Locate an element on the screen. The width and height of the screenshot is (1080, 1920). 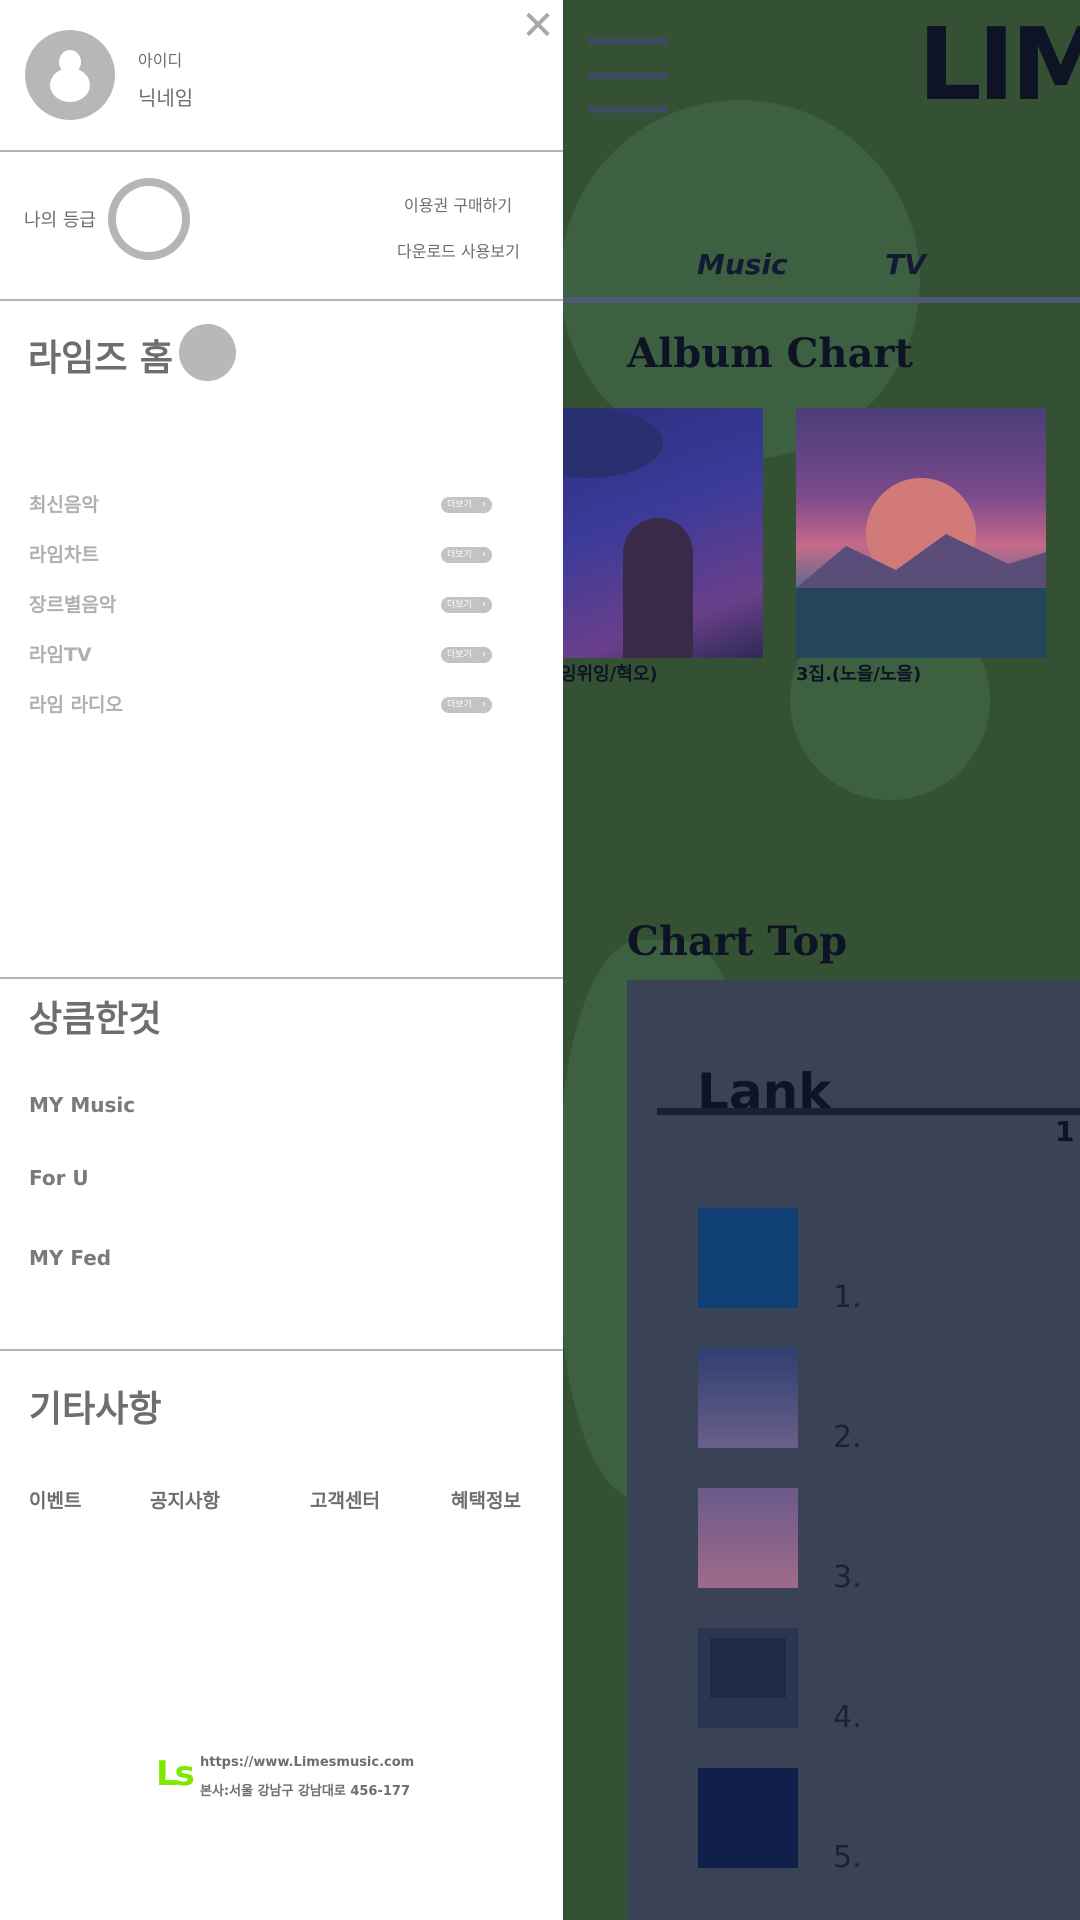
menu-item-for-u: For U is located at coordinates (59, 1178).